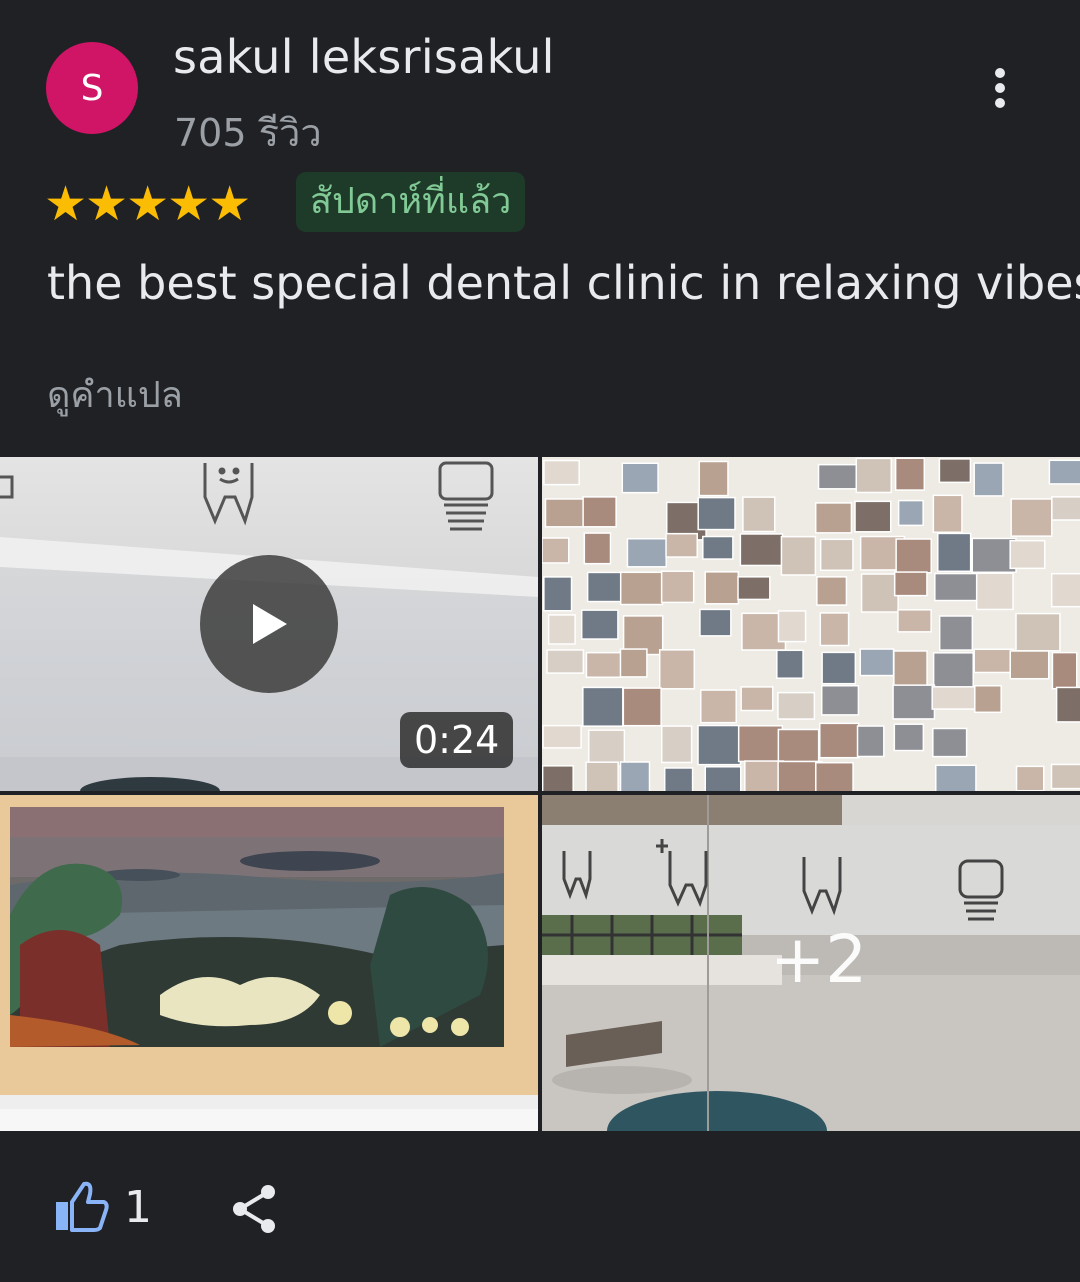 This screenshot has height=1282, width=1080. I want to click on avatar: S, so click(92, 88).